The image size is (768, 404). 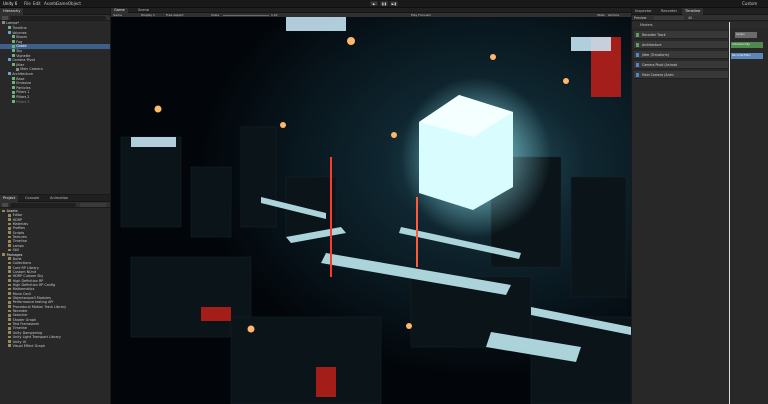 I want to click on hierarchy-search-input, so click(x=58, y=18).